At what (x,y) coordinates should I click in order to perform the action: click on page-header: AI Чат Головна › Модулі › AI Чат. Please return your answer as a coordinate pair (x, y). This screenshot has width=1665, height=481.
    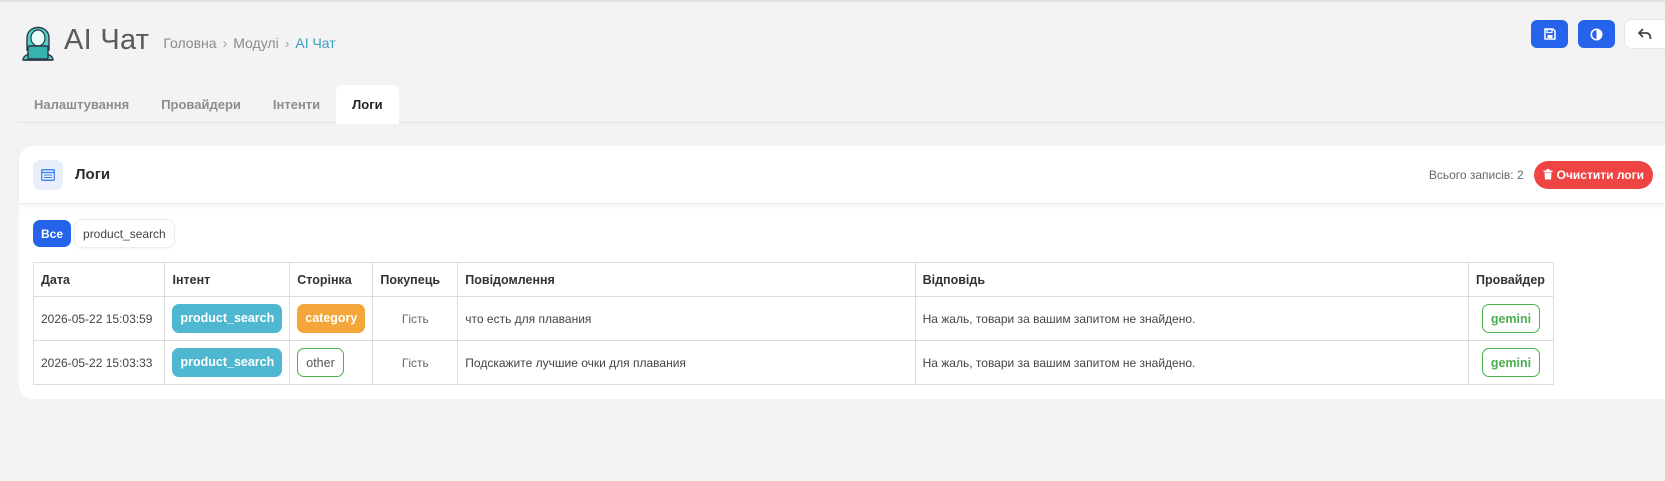
    Looking at the image, I should click on (178, 39).